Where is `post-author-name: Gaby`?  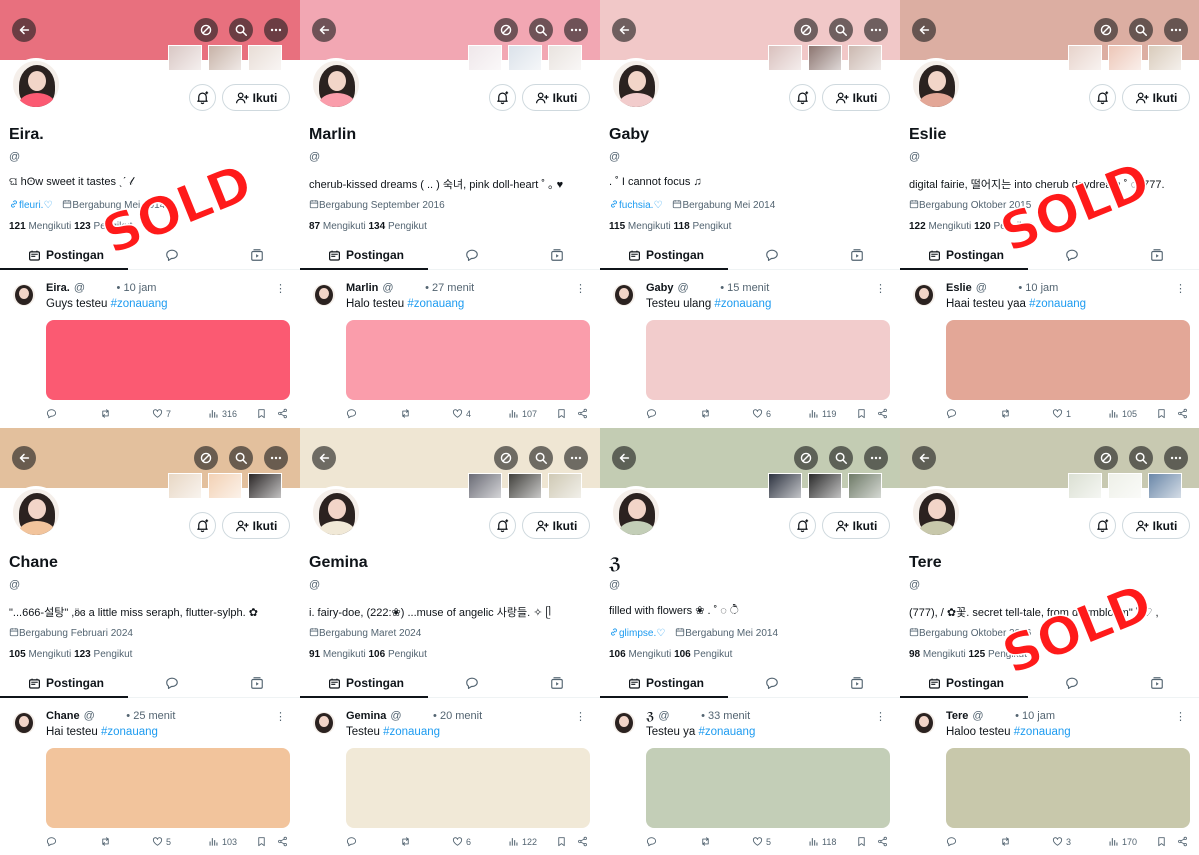 post-author-name: Gaby is located at coordinates (660, 288).